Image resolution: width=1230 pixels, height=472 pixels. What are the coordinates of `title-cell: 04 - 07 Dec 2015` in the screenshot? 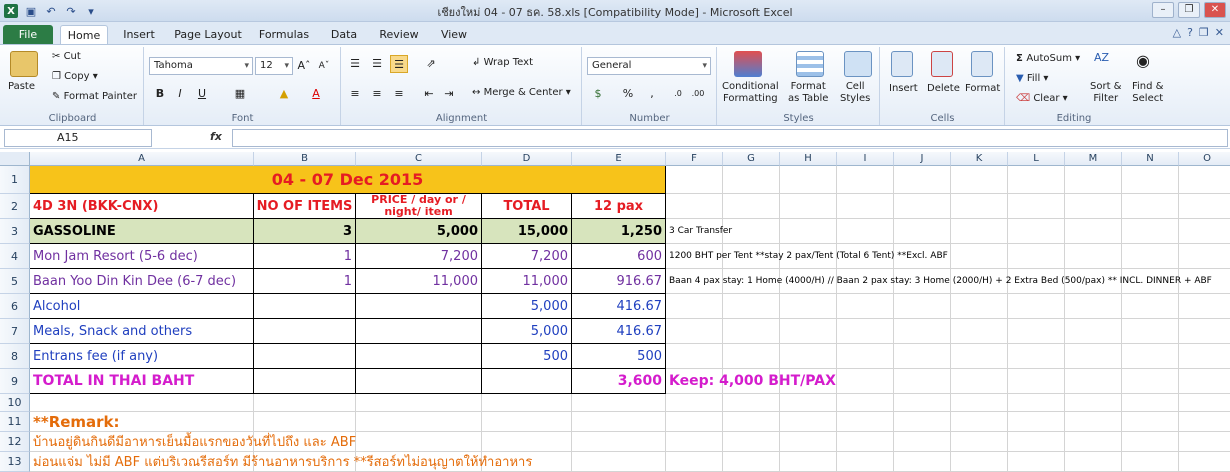 It's located at (348, 180).